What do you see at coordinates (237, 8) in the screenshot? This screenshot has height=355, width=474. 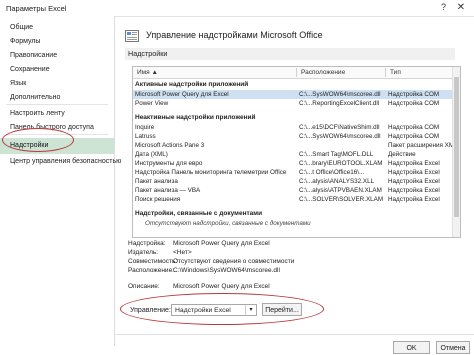 I see `title-bar: Параметры Excel ? ✕` at bounding box center [237, 8].